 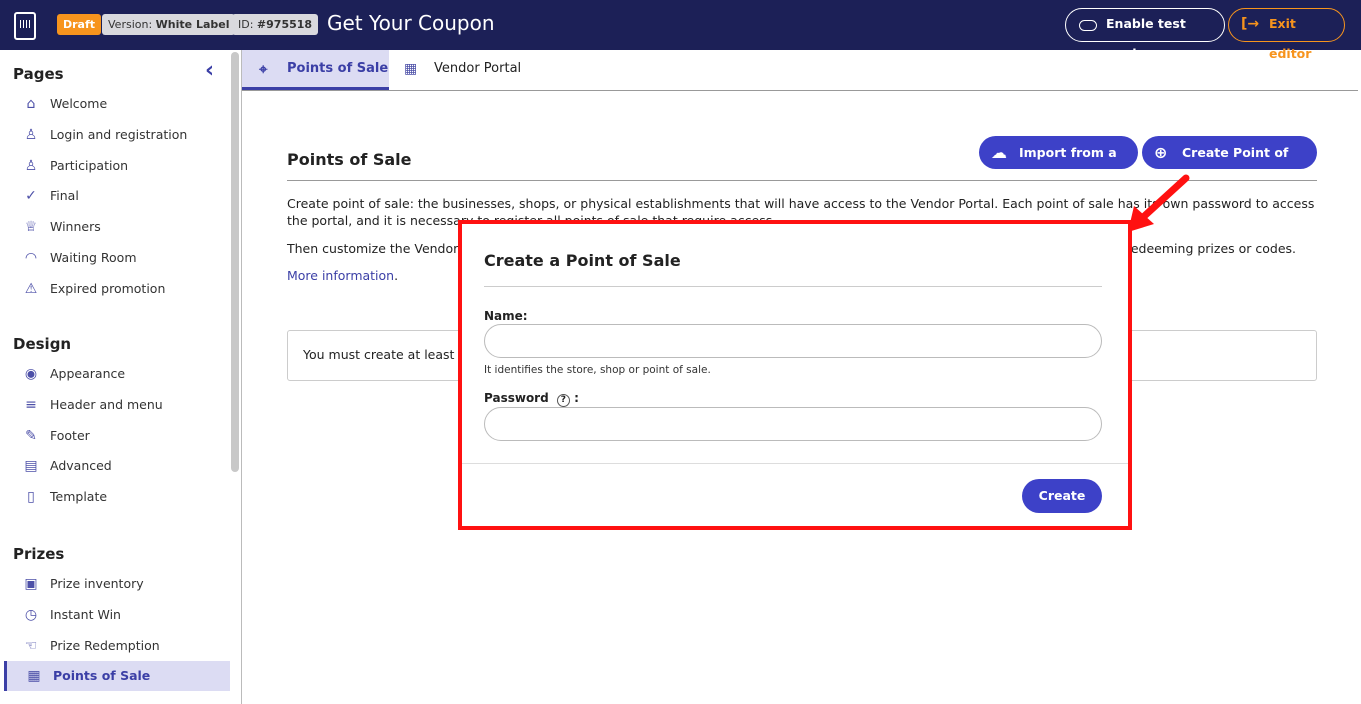 I want to click on exit-icon: [→, so click(x=1250, y=24).